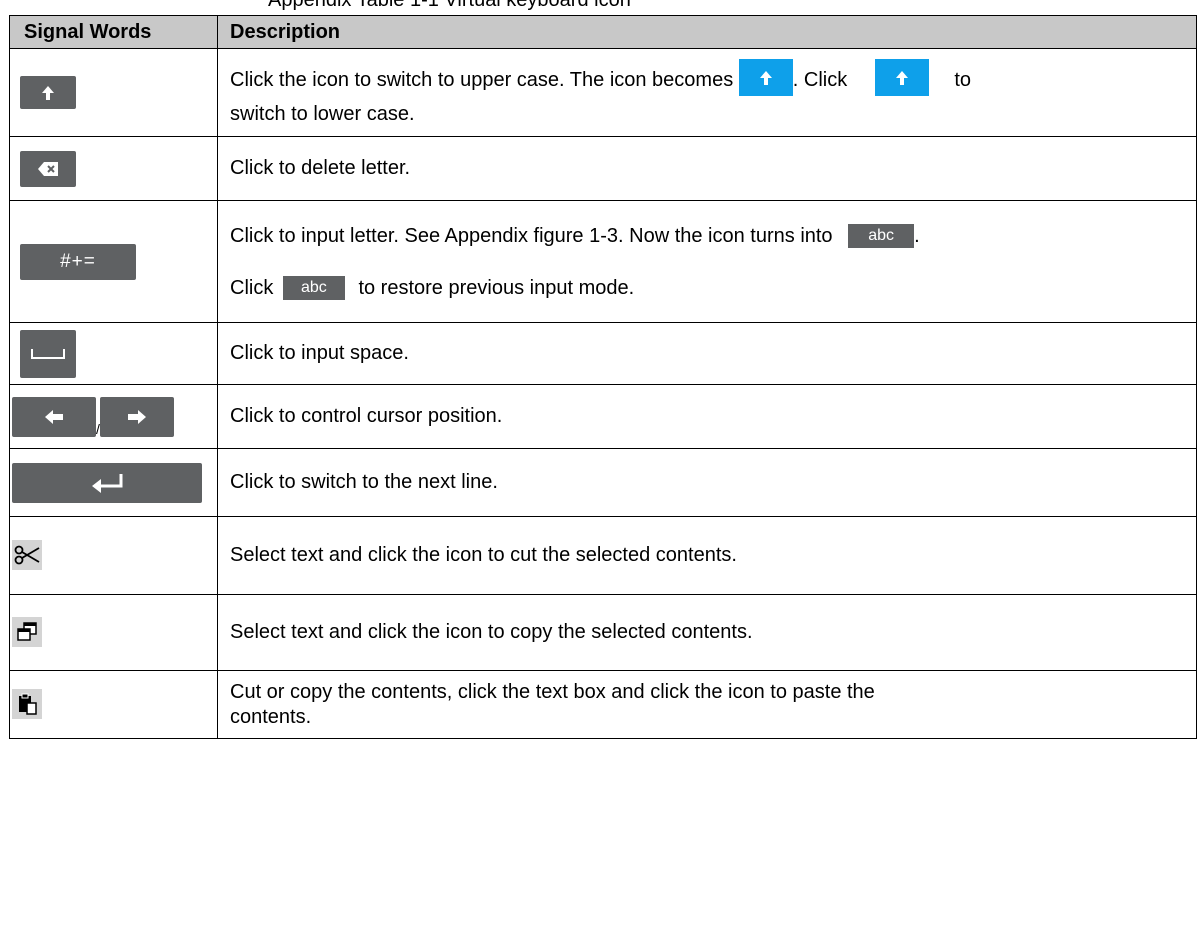  I want to click on table-row: / Click to control cursor position., so click(603, 416).